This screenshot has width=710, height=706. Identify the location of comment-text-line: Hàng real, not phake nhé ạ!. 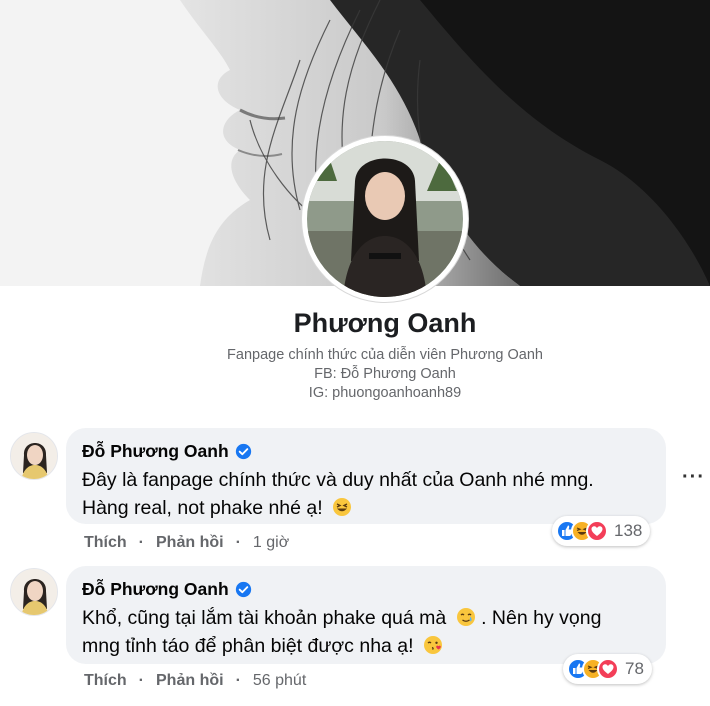
(202, 508).